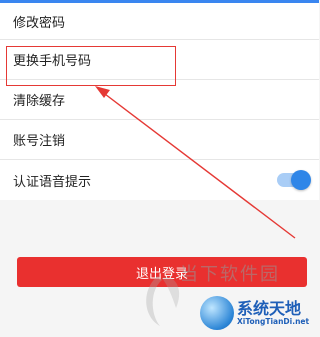  What do you see at coordinates (52, 61) in the screenshot?
I see `settings-item-label: 更换手机号码` at bounding box center [52, 61].